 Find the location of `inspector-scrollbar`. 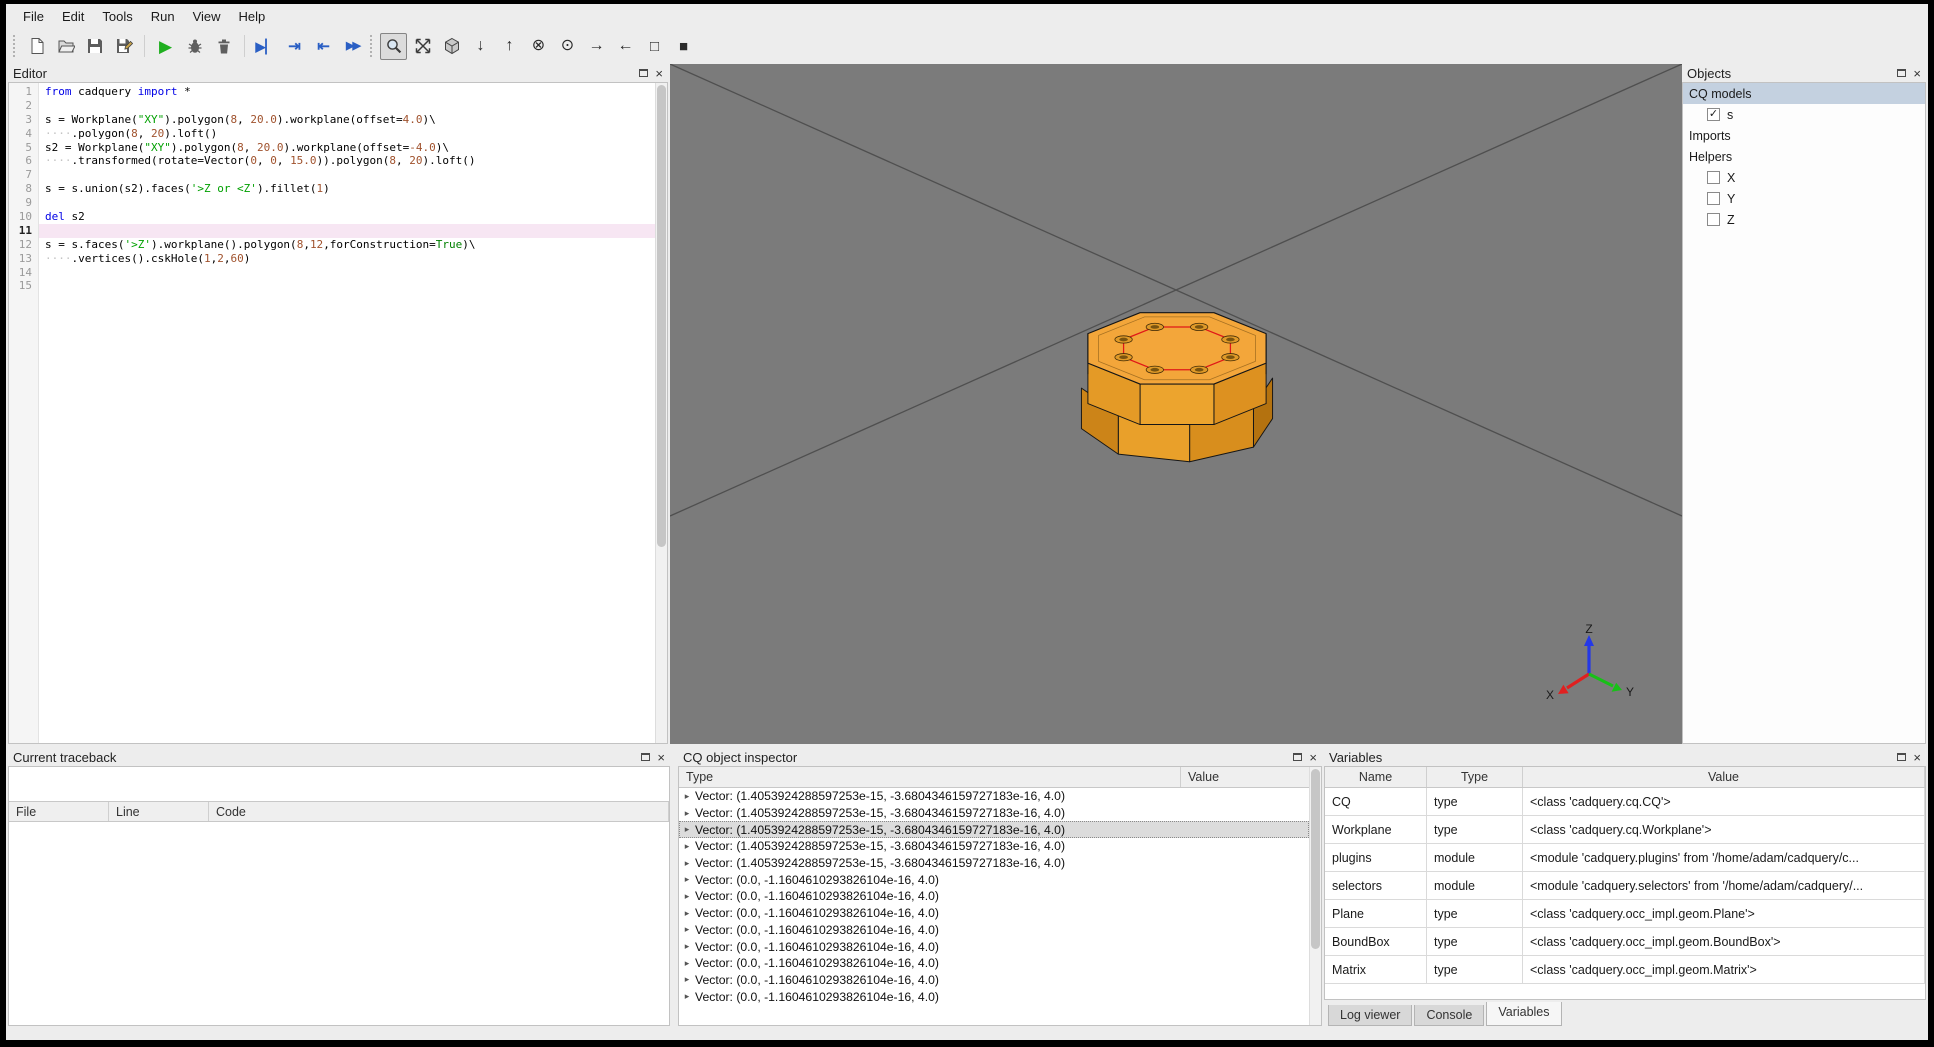

inspector-scrollbar is located at coordinates (1315, 896).